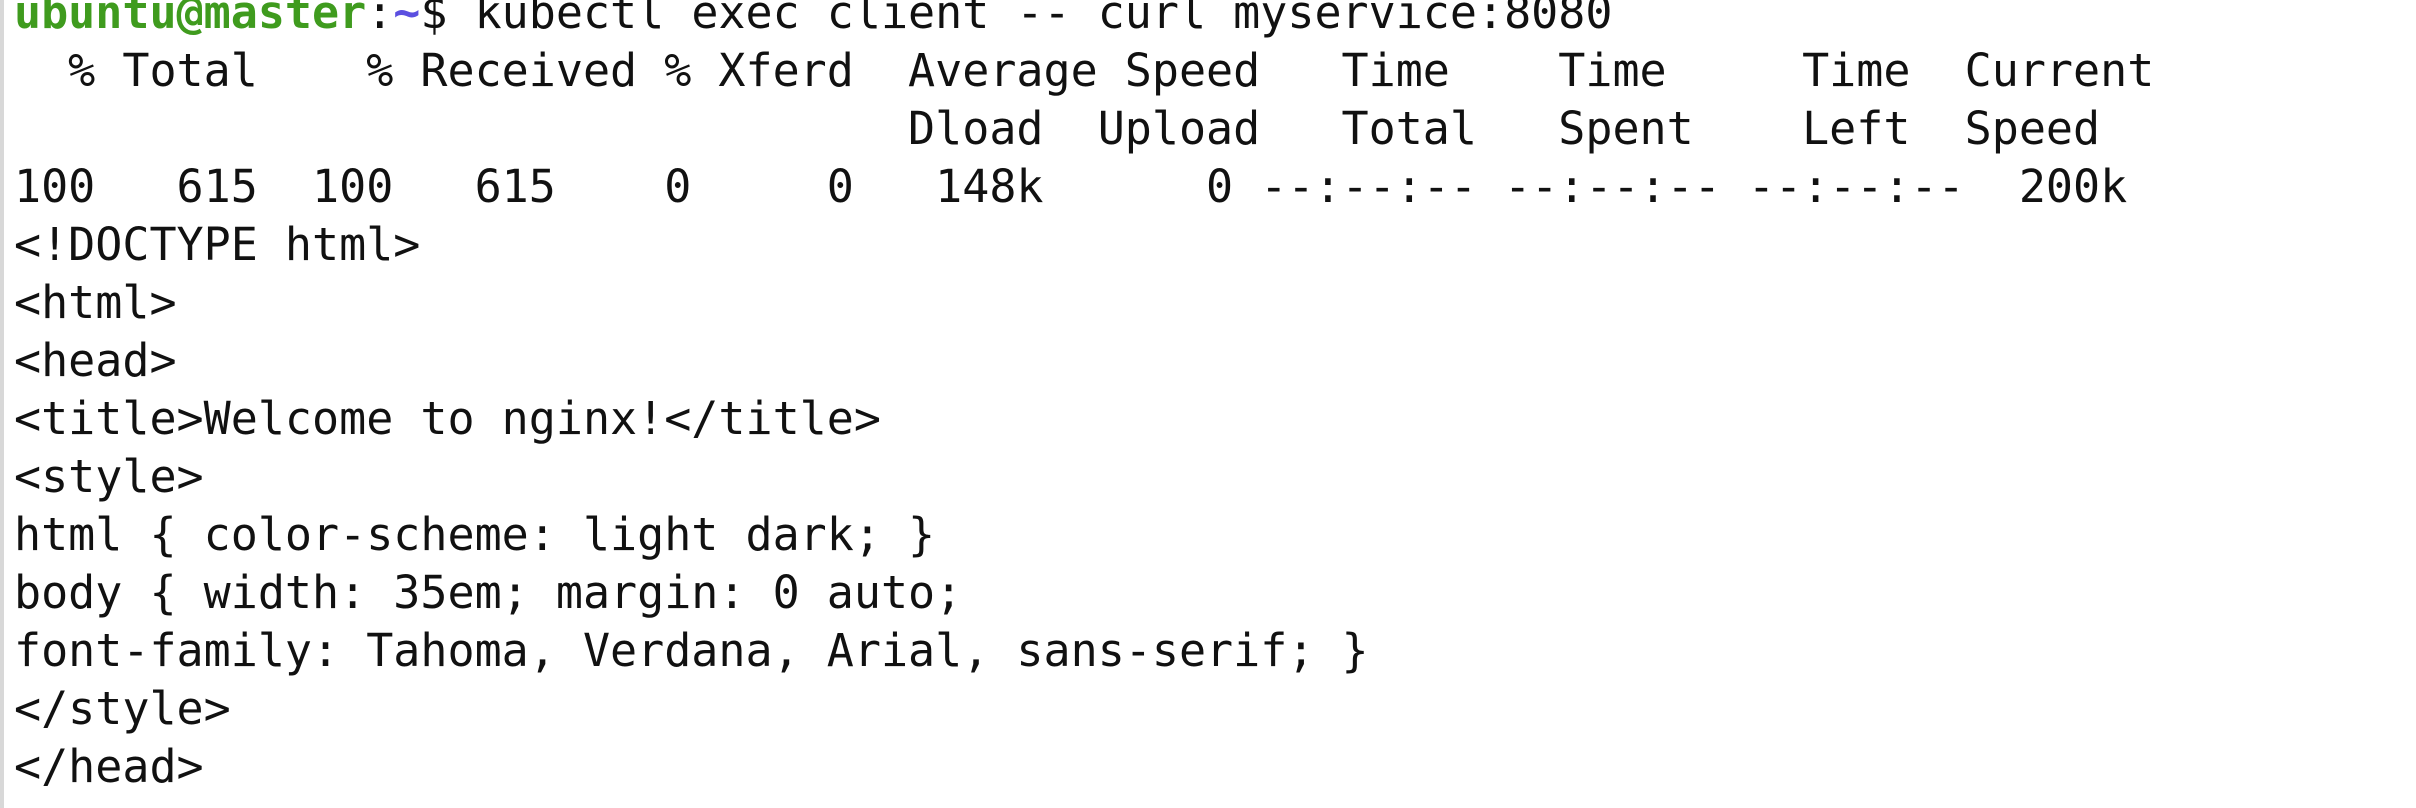 This screenshot has height=808, width=2416. What do you see at coordinates (190, 19) in the screenshot?
I see `prompt-user-host: ubuntu@master` at bounding box center [190, 19].